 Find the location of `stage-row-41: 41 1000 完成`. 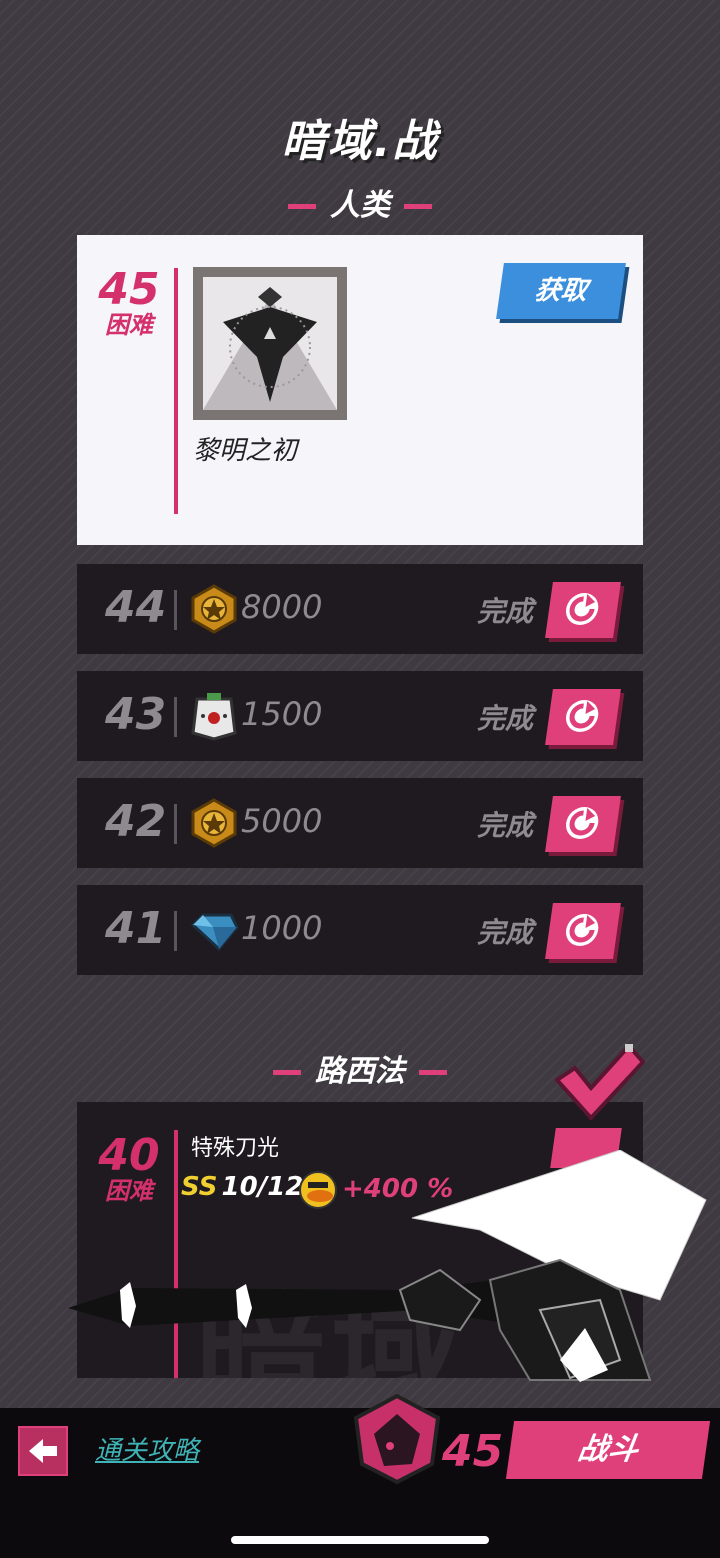

stage-row-41: 41 1000 完成 is located at coordinates (360, 930).